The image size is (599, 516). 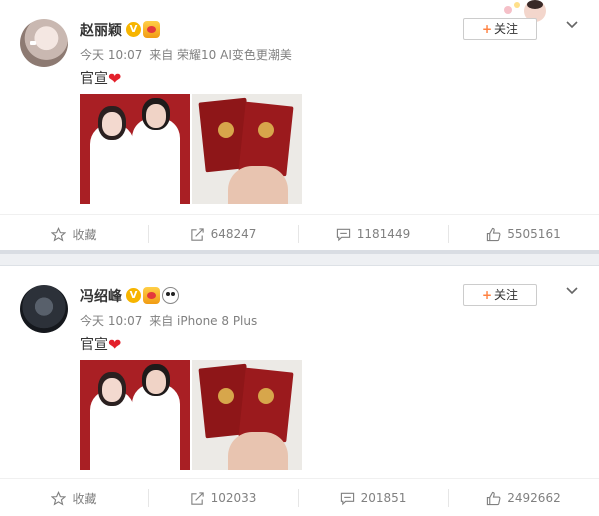 What do you see at coordinates (203, 321) in the screenshot?
I see `post-source: 来自 iPhone 8 Plus` at bounding box center [203, 321].